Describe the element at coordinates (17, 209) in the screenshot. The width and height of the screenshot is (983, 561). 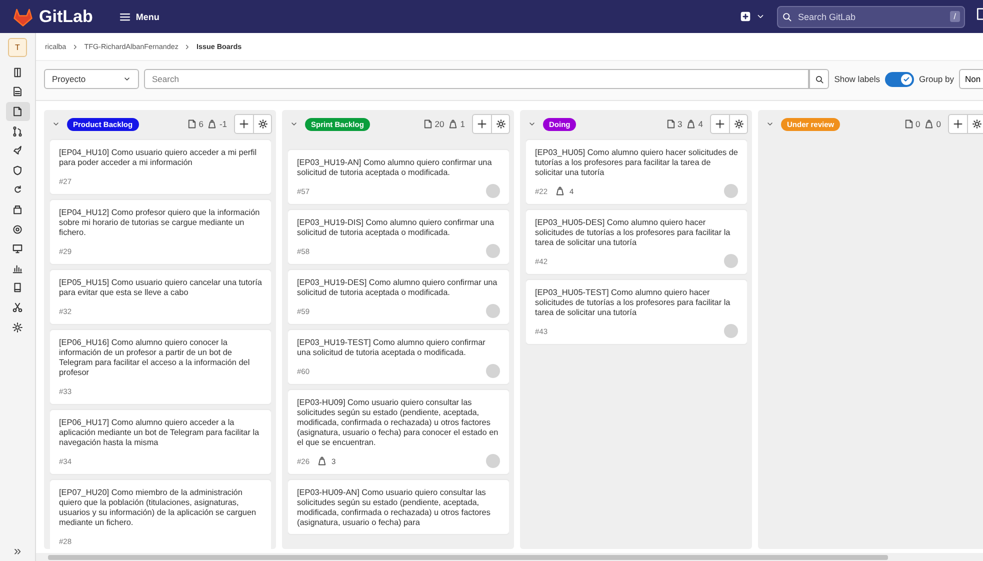
I see `package-icon` at that location.